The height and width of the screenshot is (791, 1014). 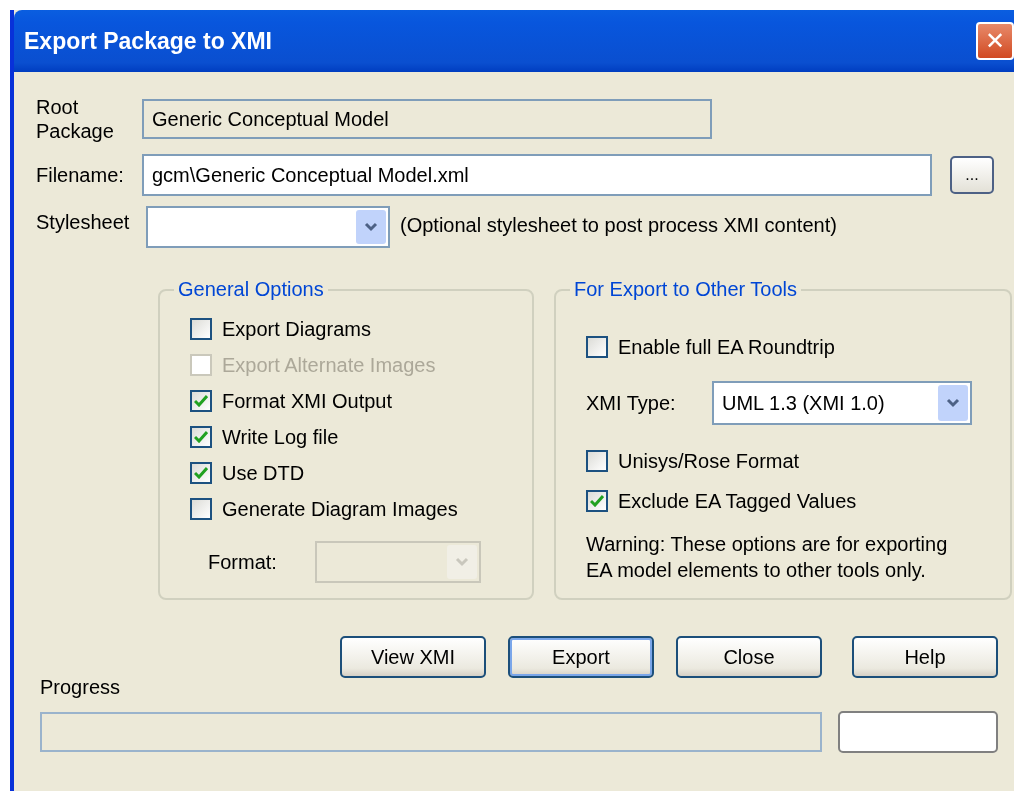 What do you see at coordinates (83, 222) in the screenshot?
I see `field-label: Stylesheet` at bounding box center [83, 222].